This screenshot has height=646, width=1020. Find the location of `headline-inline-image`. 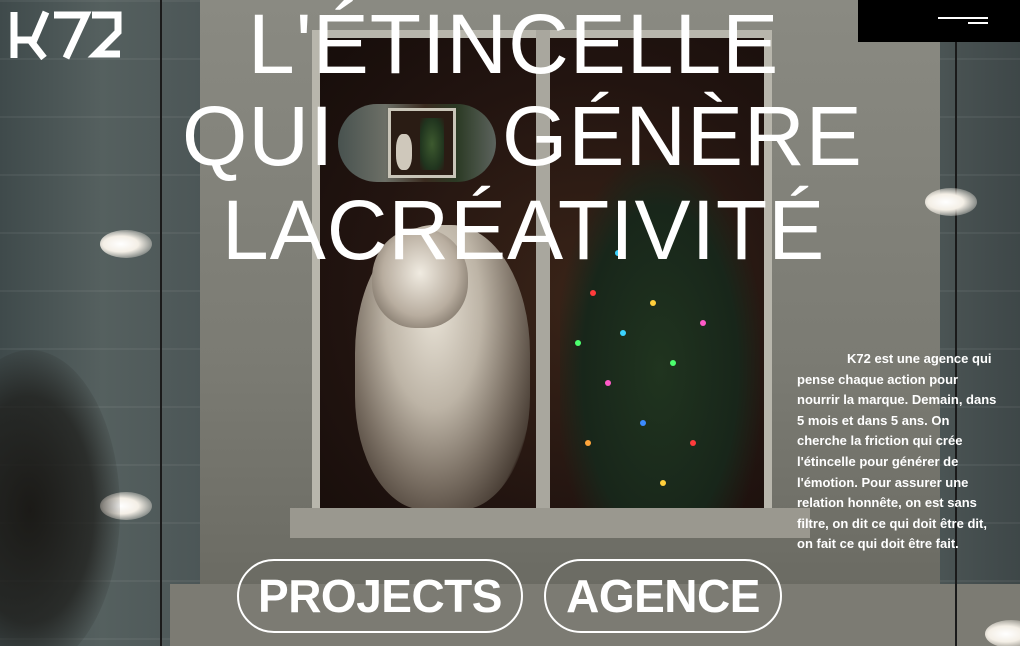

headline-inline-image is located at coordinates (417, 143).